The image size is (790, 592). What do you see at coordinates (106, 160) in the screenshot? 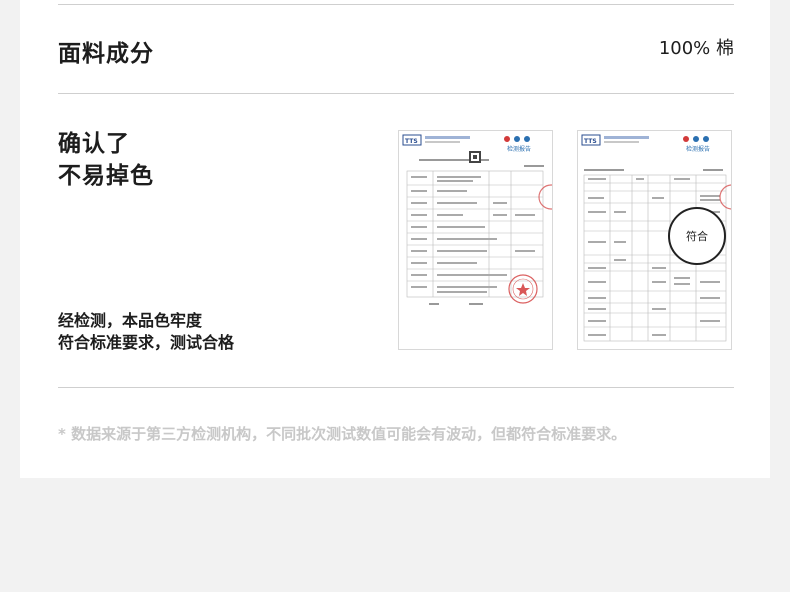
I see `confirm-heading: 确认了 不易掉色` at bounding box center [106, 160].